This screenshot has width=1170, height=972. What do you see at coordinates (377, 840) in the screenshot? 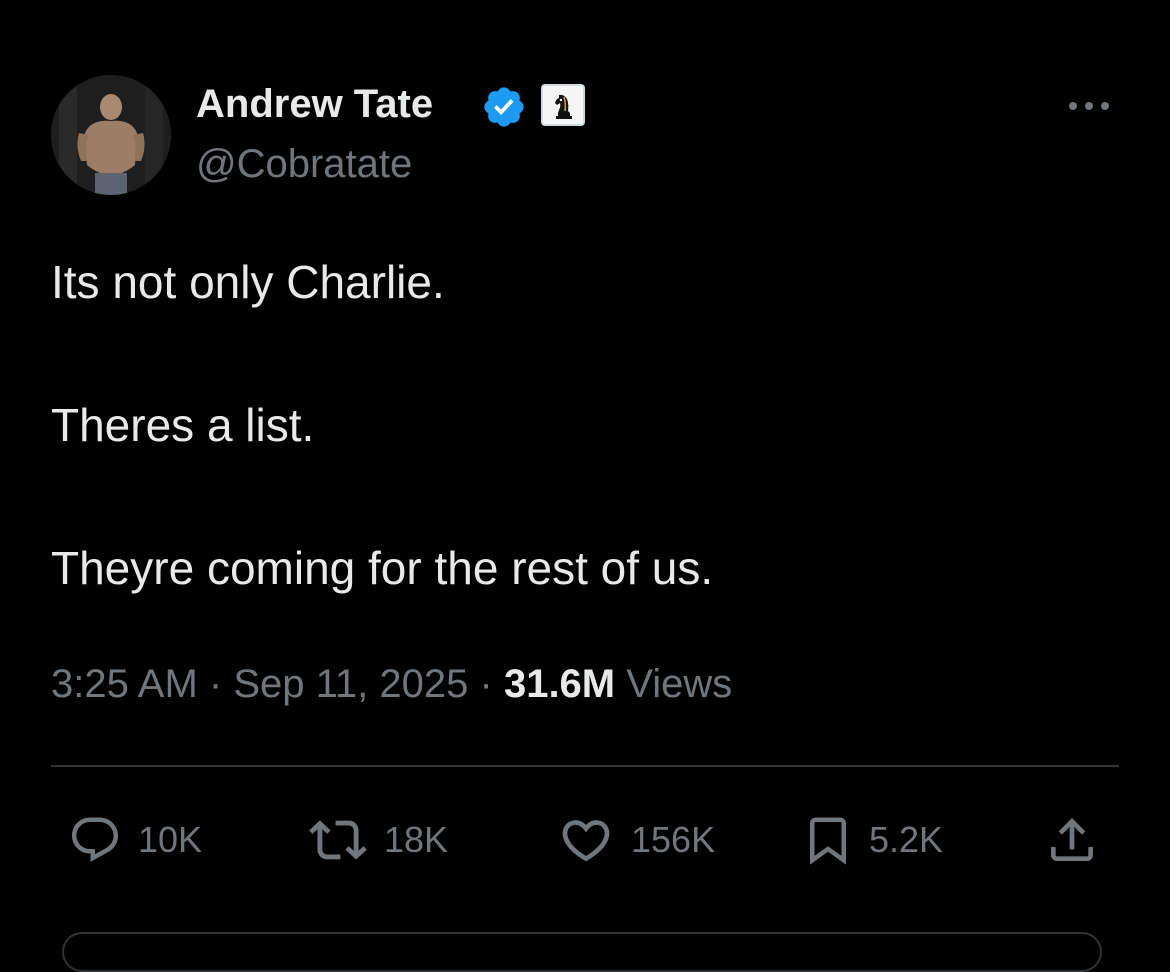
I see `retweet-button: 18K` at bounding box center [377, 840].